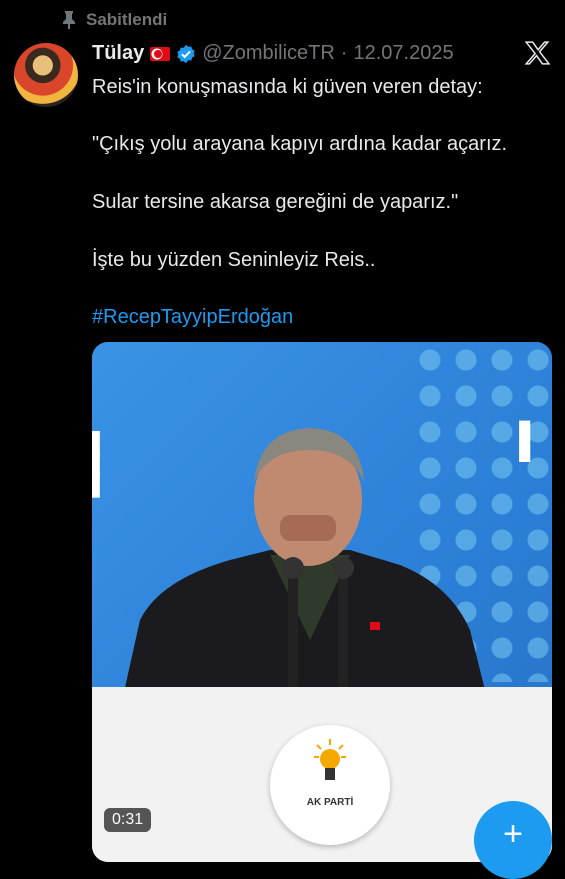 This screenshot has width=565, height=879. I want to click on tweet-line: İşte bu yüzden Seninleyiz Reis.., so click(234, 260).